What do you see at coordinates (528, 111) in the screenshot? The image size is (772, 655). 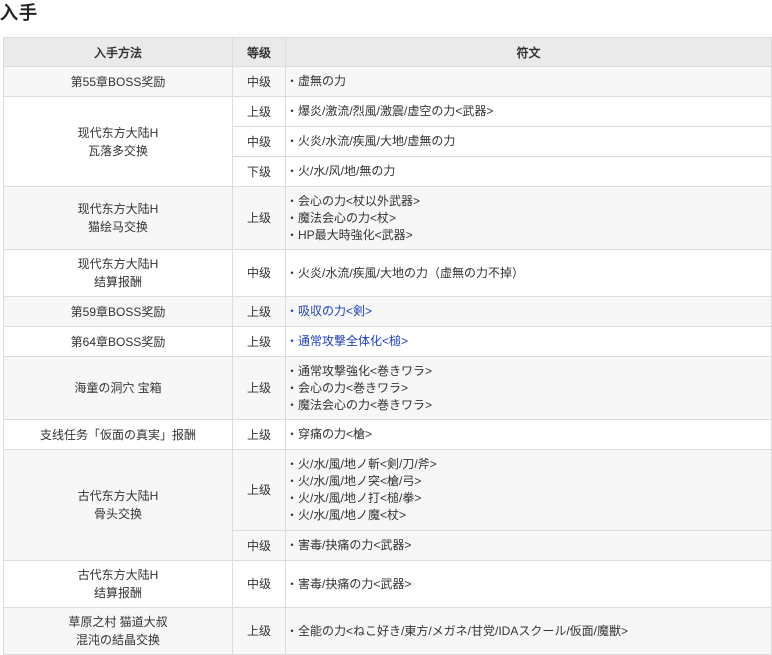 I see `rune-cell: ・爆炎/激流/烈風/激震/虚空の力<武器>` at bounding box center [528, 111].